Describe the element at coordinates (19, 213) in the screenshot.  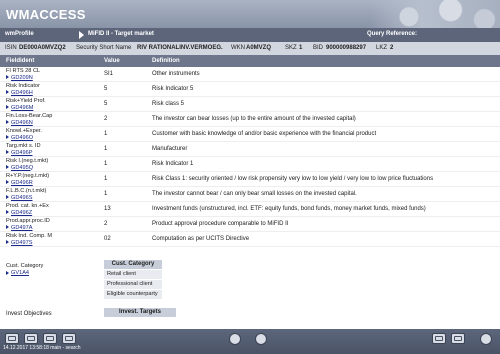
I see `row-field-code-link: GD496Z` at that location.